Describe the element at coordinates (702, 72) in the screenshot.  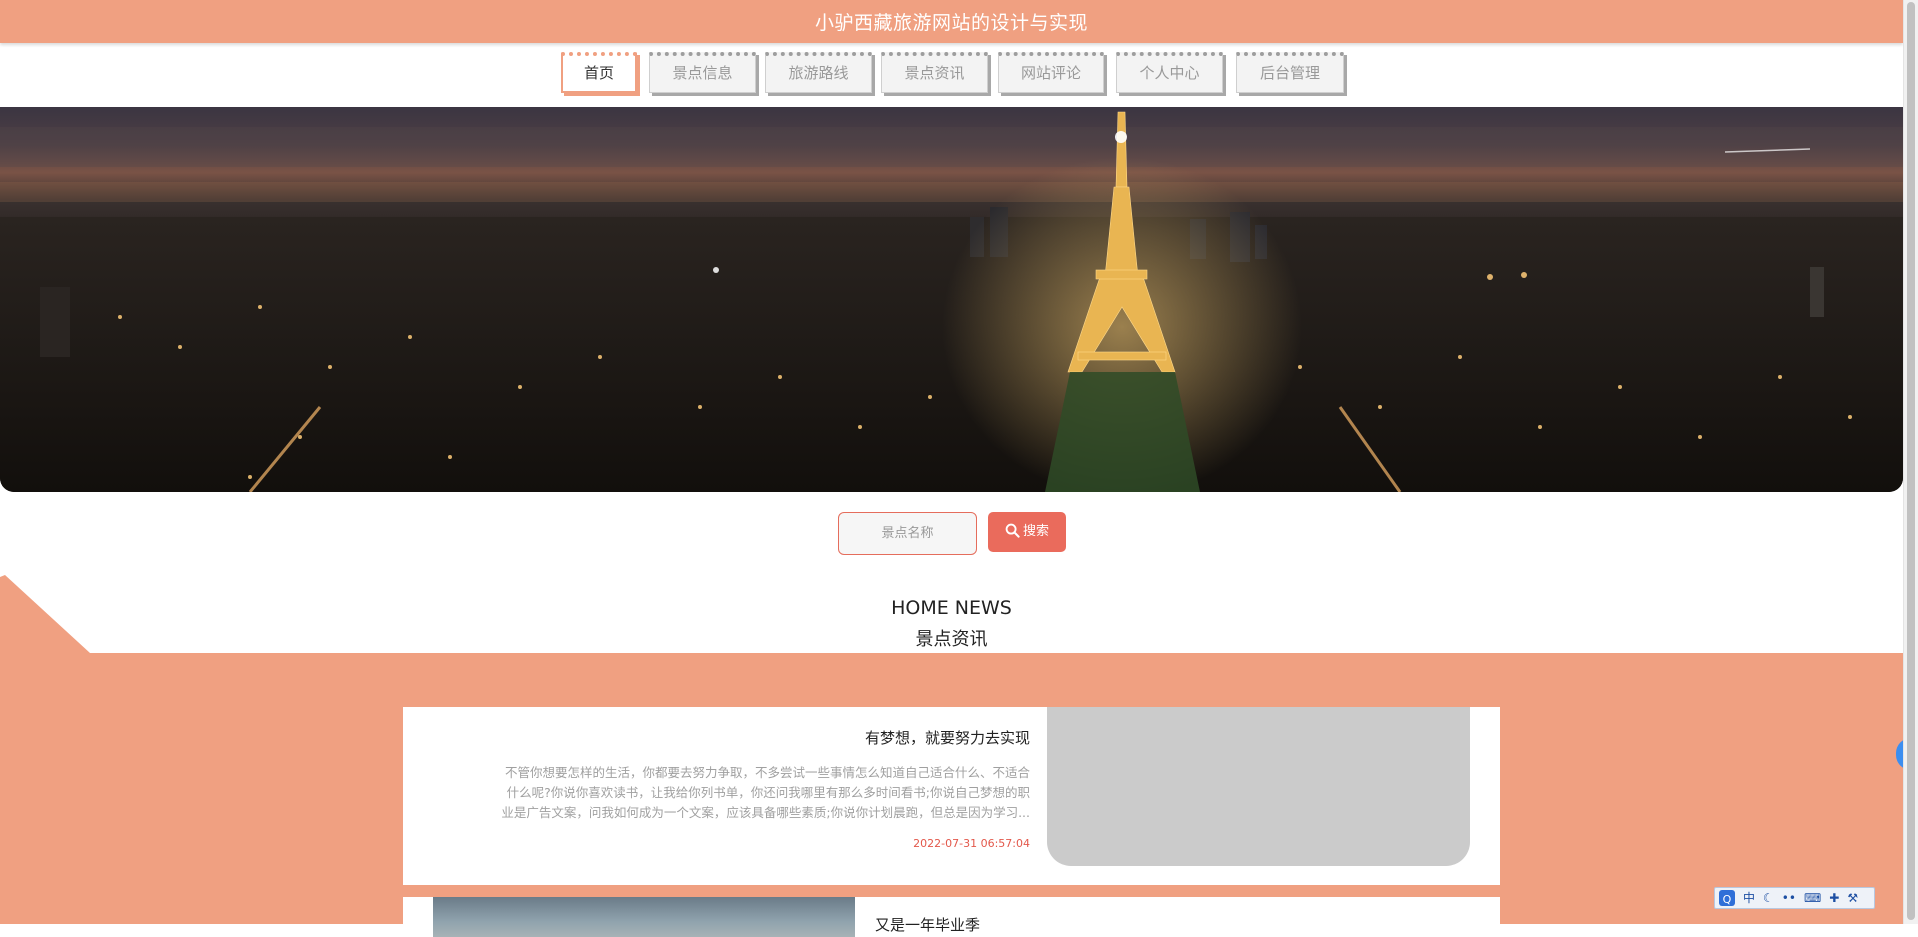
I see `nav-item-attractions: 景点信息` at that location.